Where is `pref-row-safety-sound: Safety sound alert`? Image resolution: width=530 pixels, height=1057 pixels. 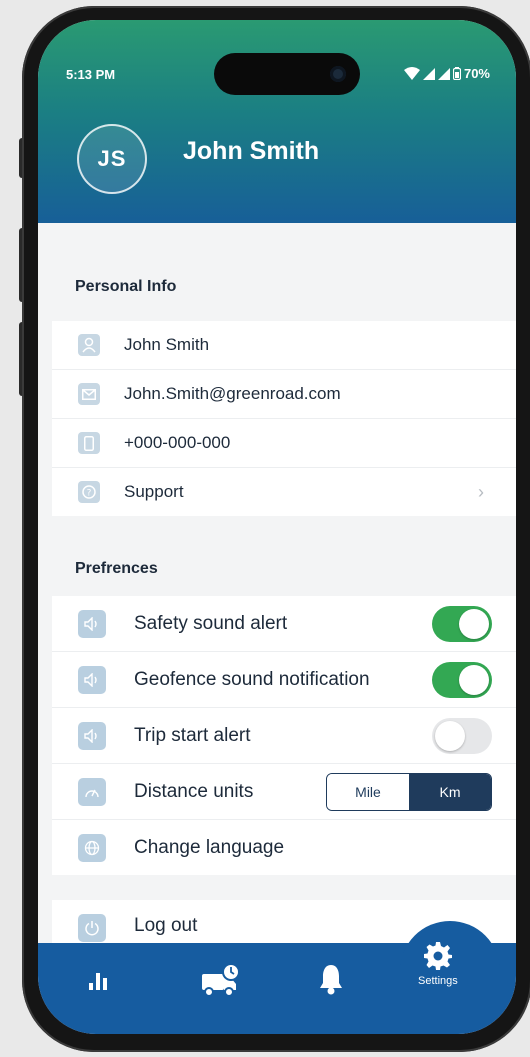
pref-row-safety-sound: Safety sound alert is located at coordinates (284, 624).